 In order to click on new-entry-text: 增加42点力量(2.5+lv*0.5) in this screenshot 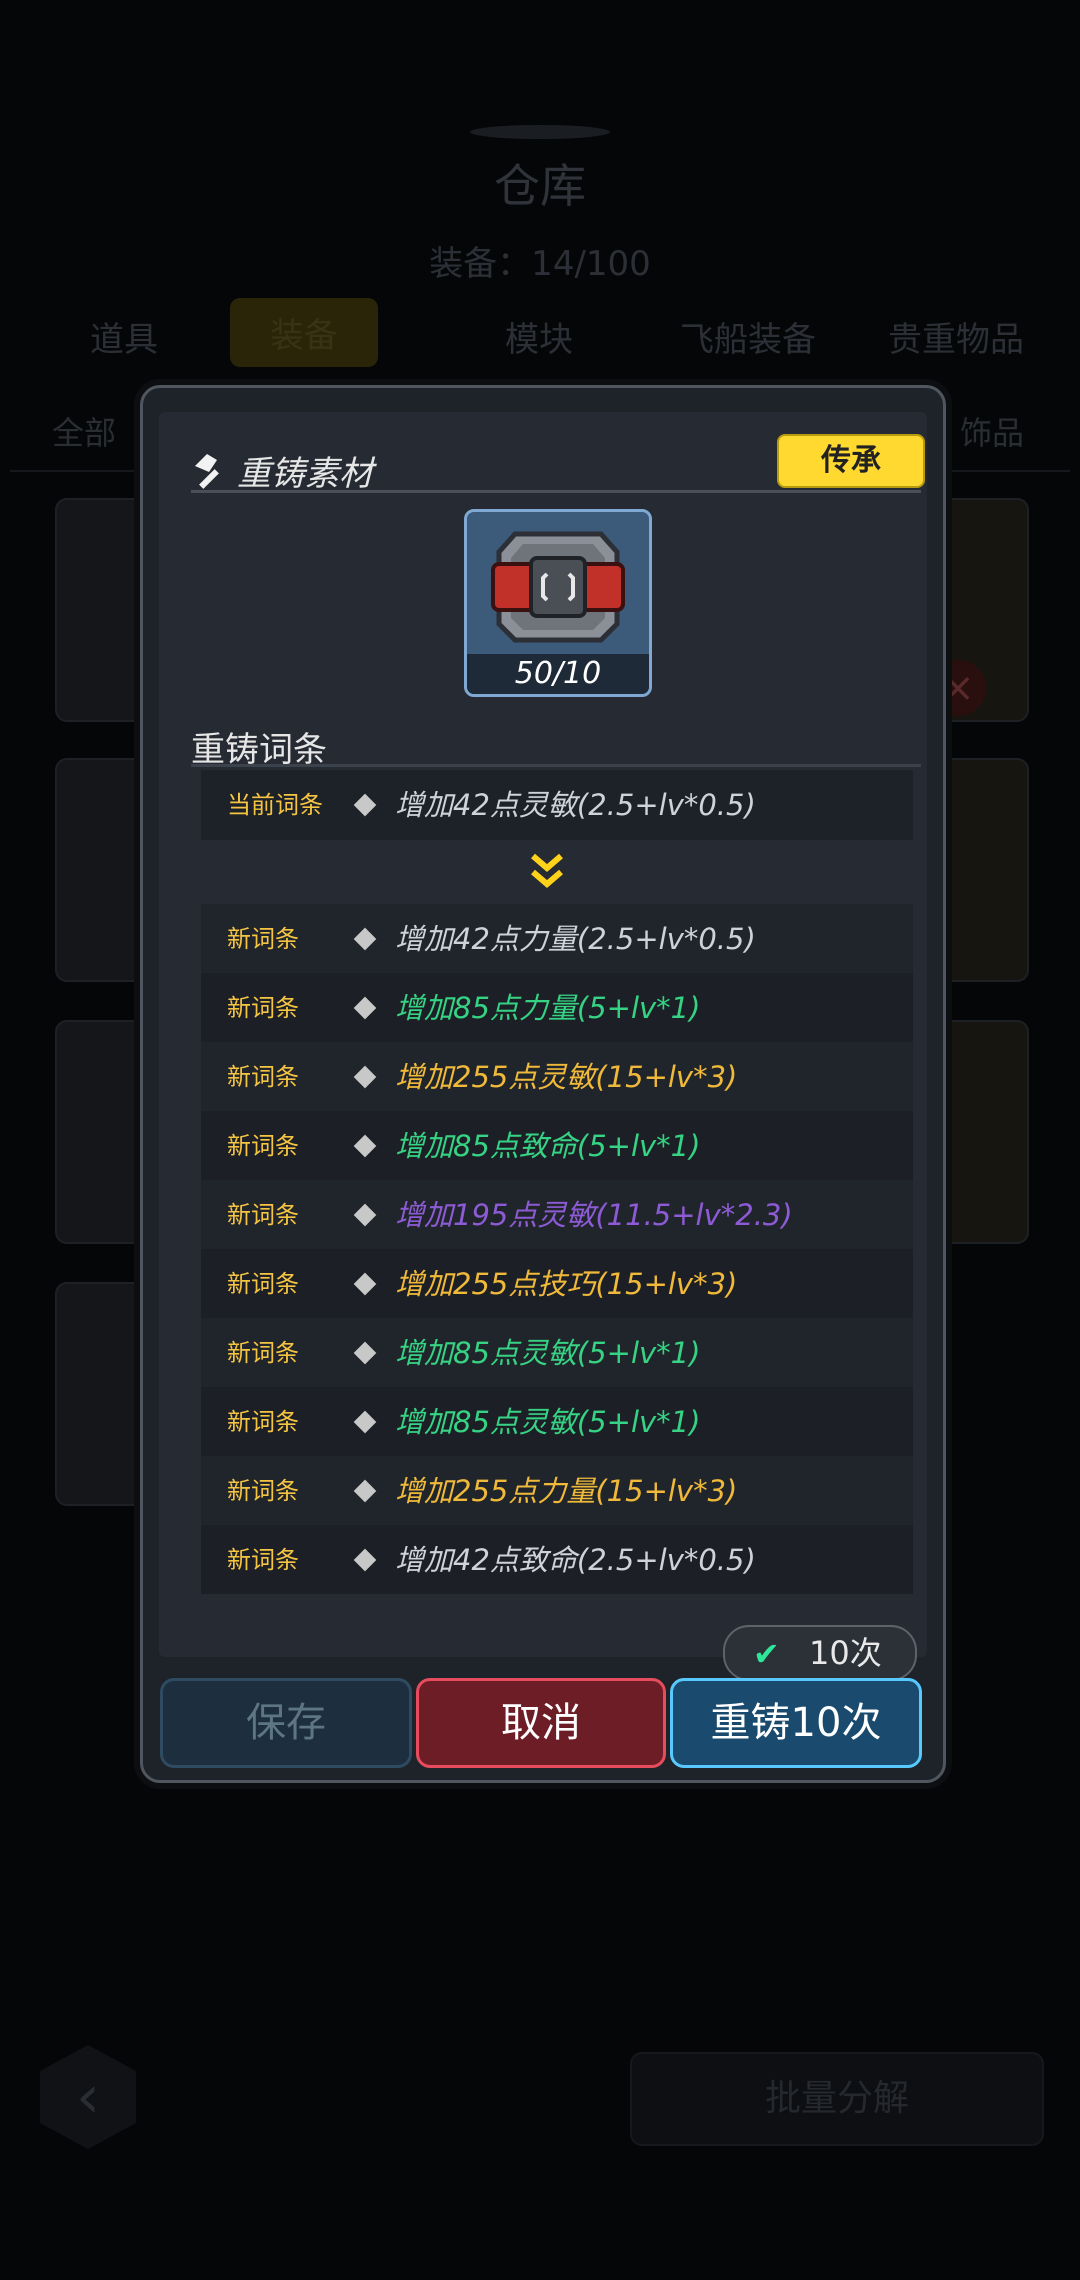, I will do `click(575, 939)`.